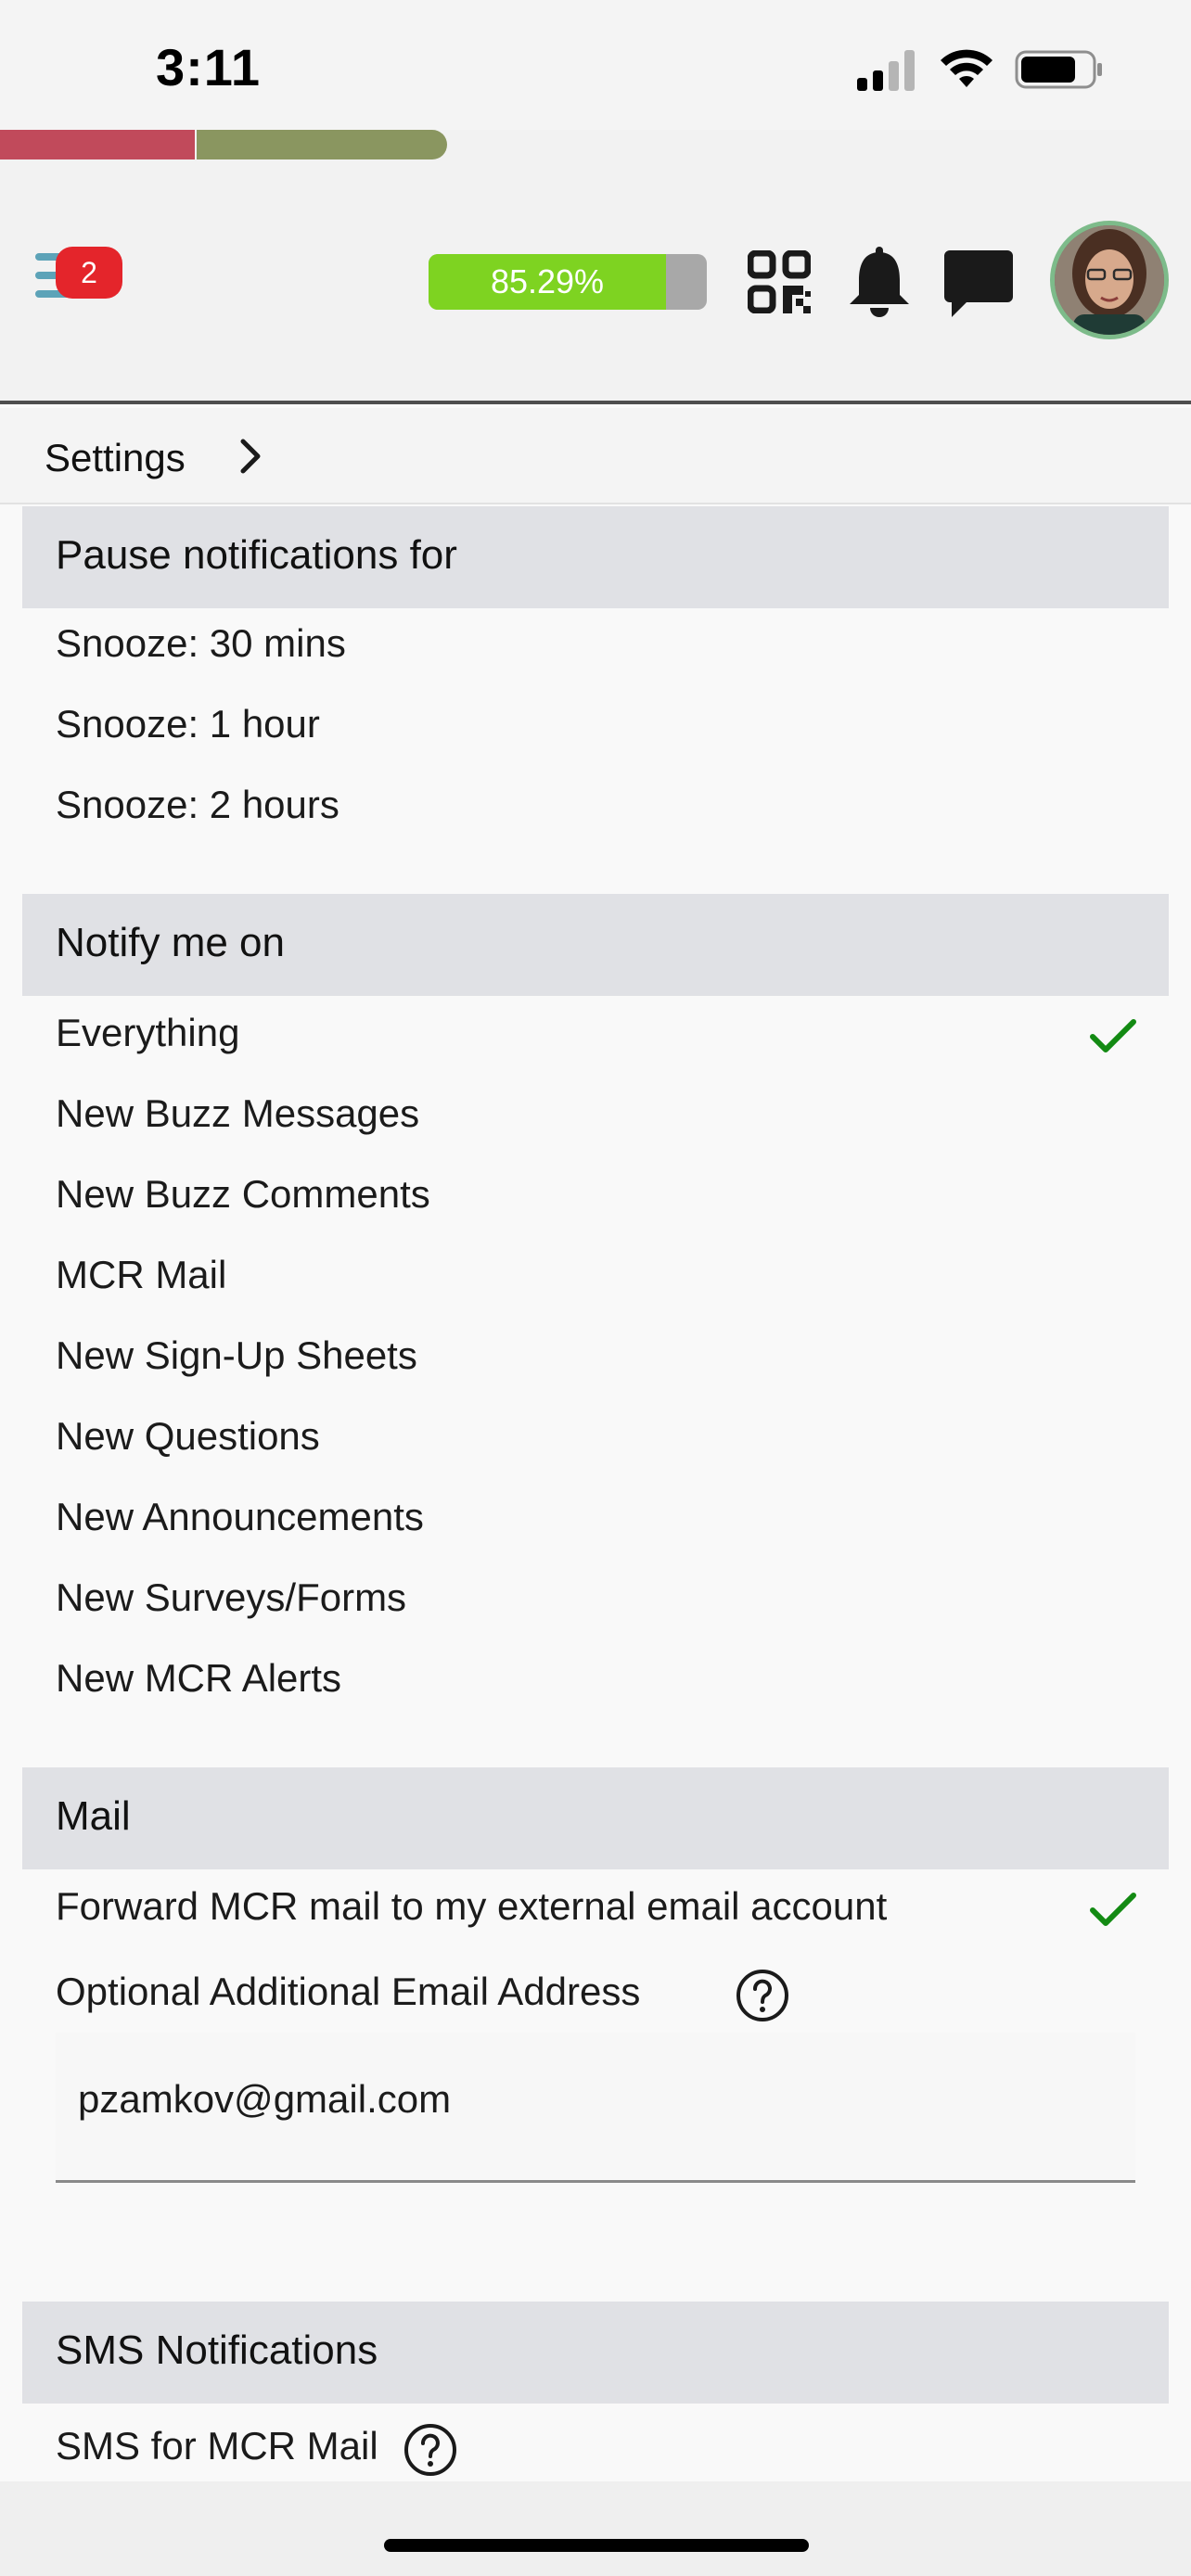 This screenshot has width=1191, height=2576. I want to click on sms-for-mcr-mail-option: SMS for MCR Mail, so click(217, 2446).